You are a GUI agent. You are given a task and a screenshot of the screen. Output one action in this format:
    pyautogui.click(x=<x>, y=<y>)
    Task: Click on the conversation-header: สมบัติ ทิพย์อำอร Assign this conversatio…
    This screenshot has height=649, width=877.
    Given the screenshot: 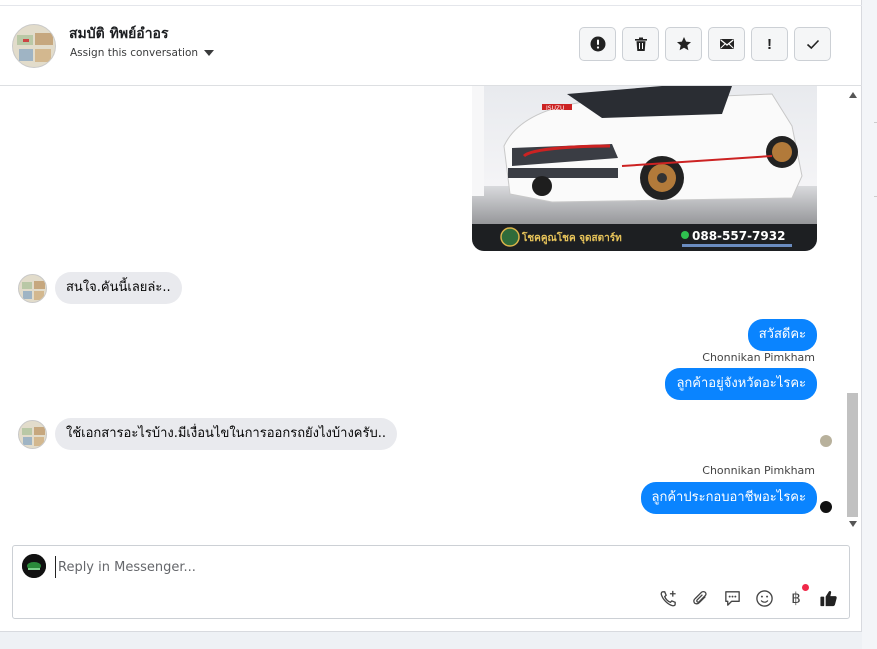 What is the action you would take?
    pyautogui.click(x=431, y=46)
    